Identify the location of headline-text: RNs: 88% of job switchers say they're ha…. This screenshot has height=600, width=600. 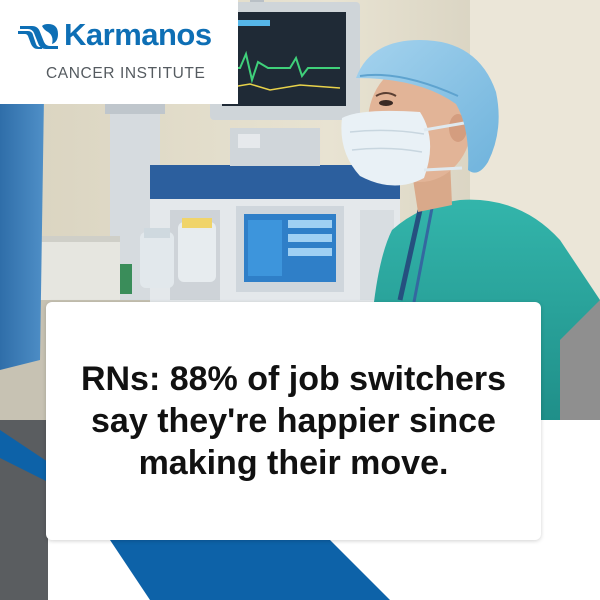
(293, 421).